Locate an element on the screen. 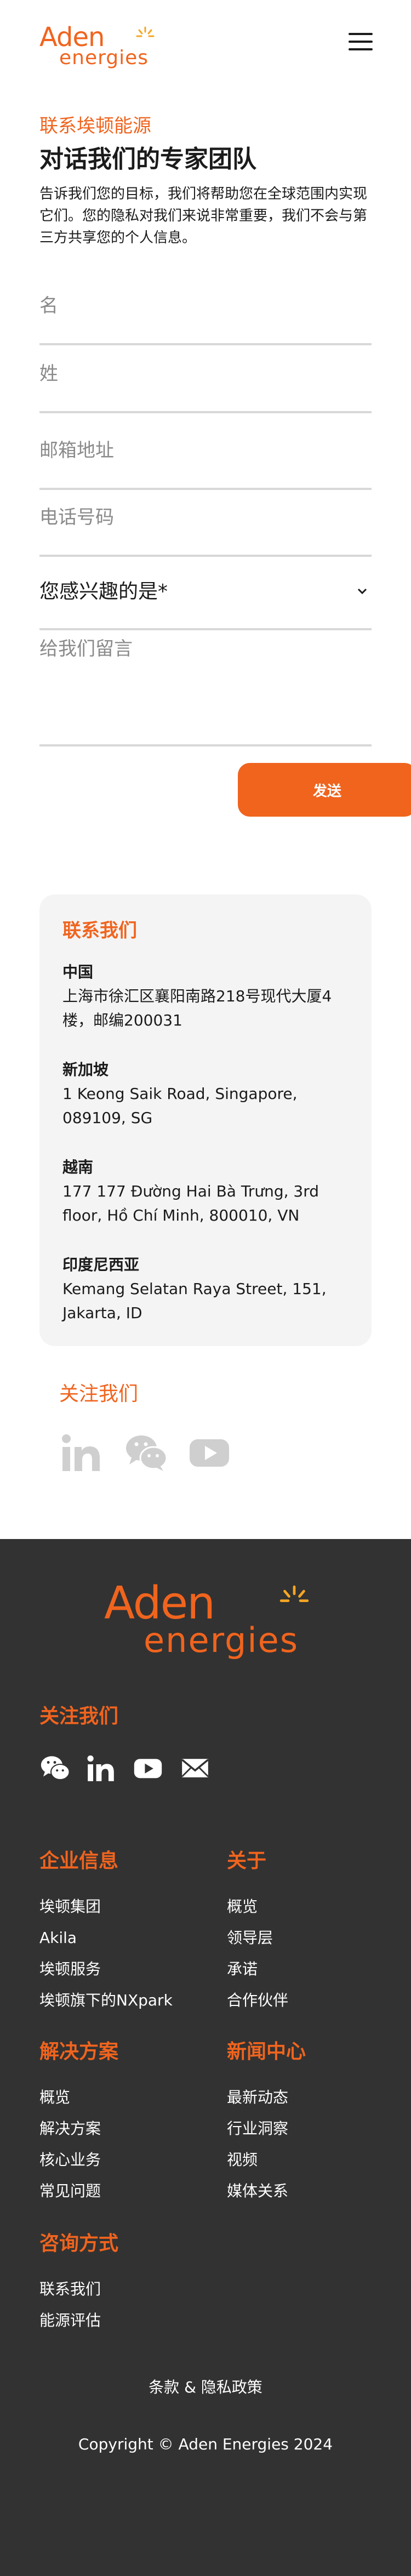  footer-col-about: 关于 概览 领导层 承诺 合作伙伴 is located at coordinates (315, 1932).